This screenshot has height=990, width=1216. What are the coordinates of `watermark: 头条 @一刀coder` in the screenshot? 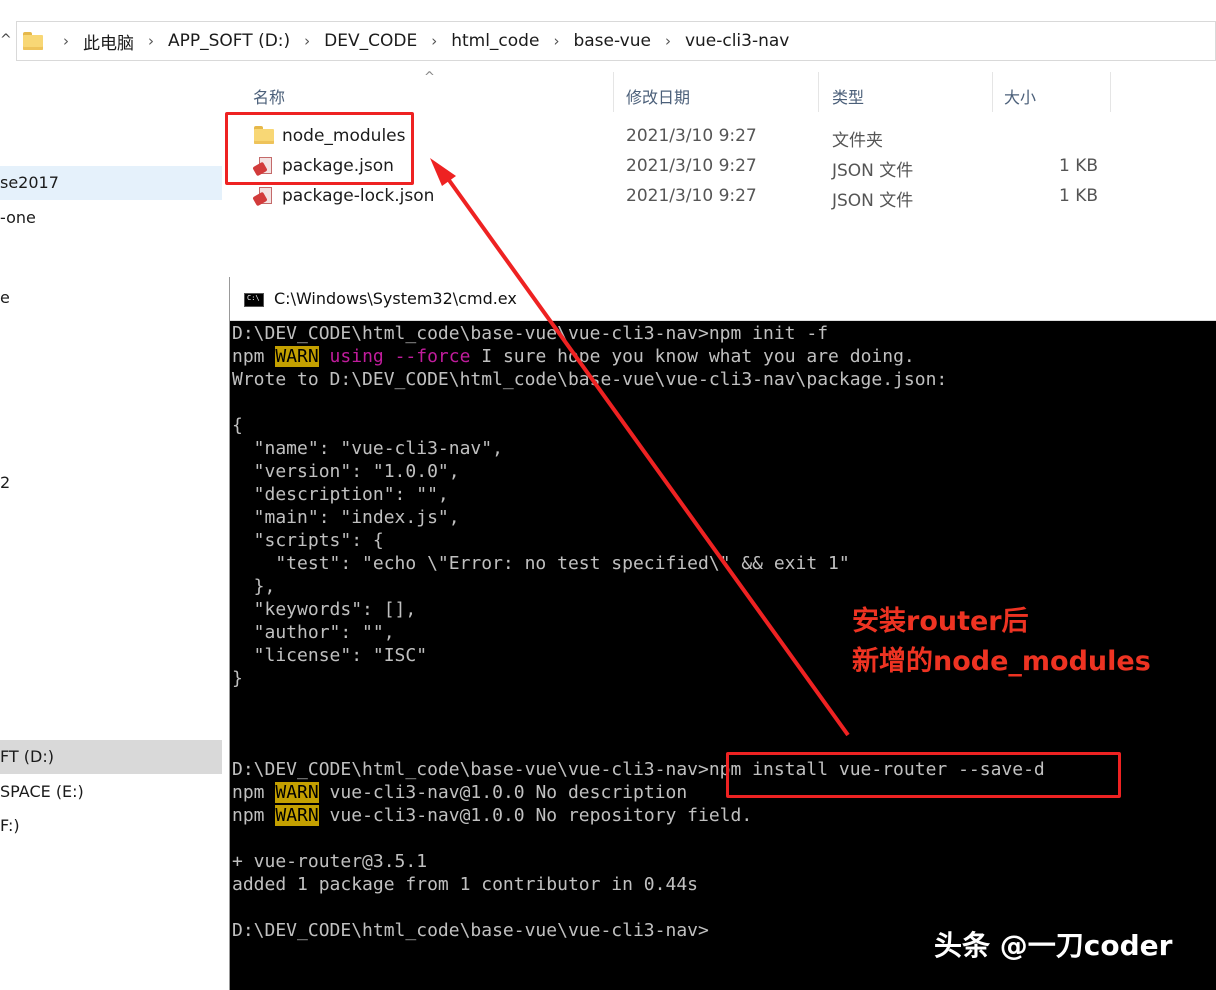 It's located at (1053, 945).